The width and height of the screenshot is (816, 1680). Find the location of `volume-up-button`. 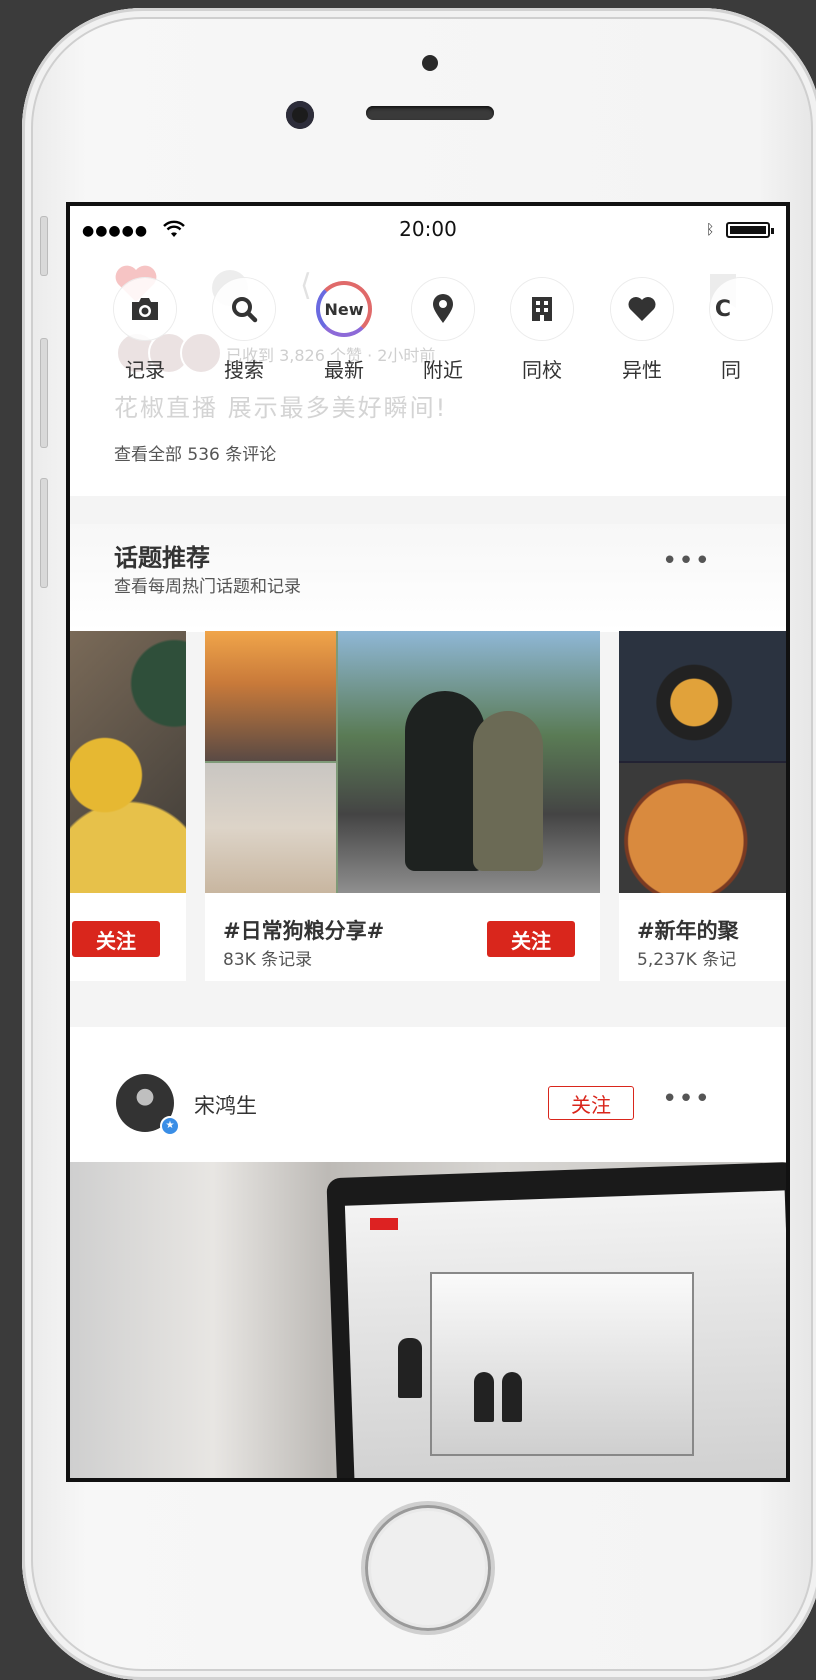

volume-up-button is located at coordinates (44, 393).